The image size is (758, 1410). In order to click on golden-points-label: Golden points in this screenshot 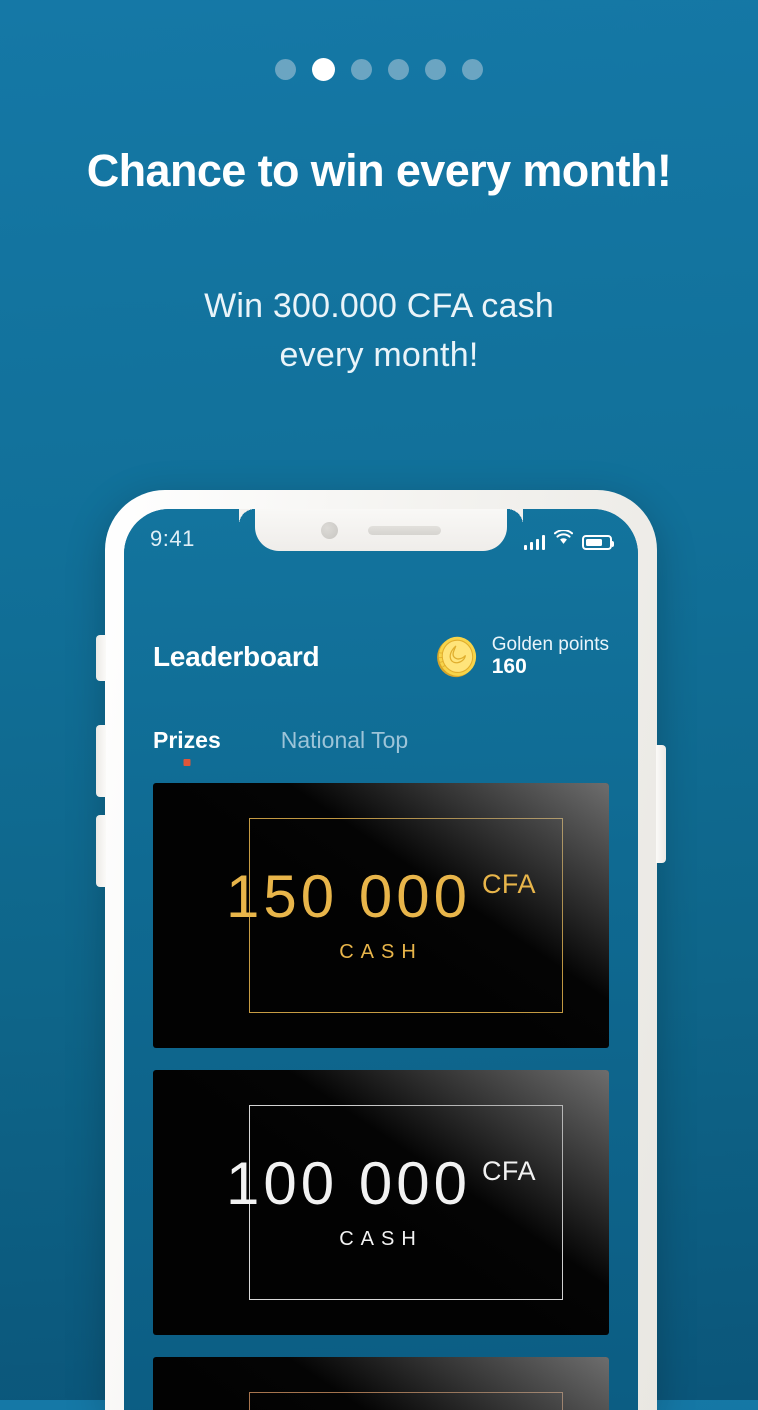, I will do `click(550, 645)`.